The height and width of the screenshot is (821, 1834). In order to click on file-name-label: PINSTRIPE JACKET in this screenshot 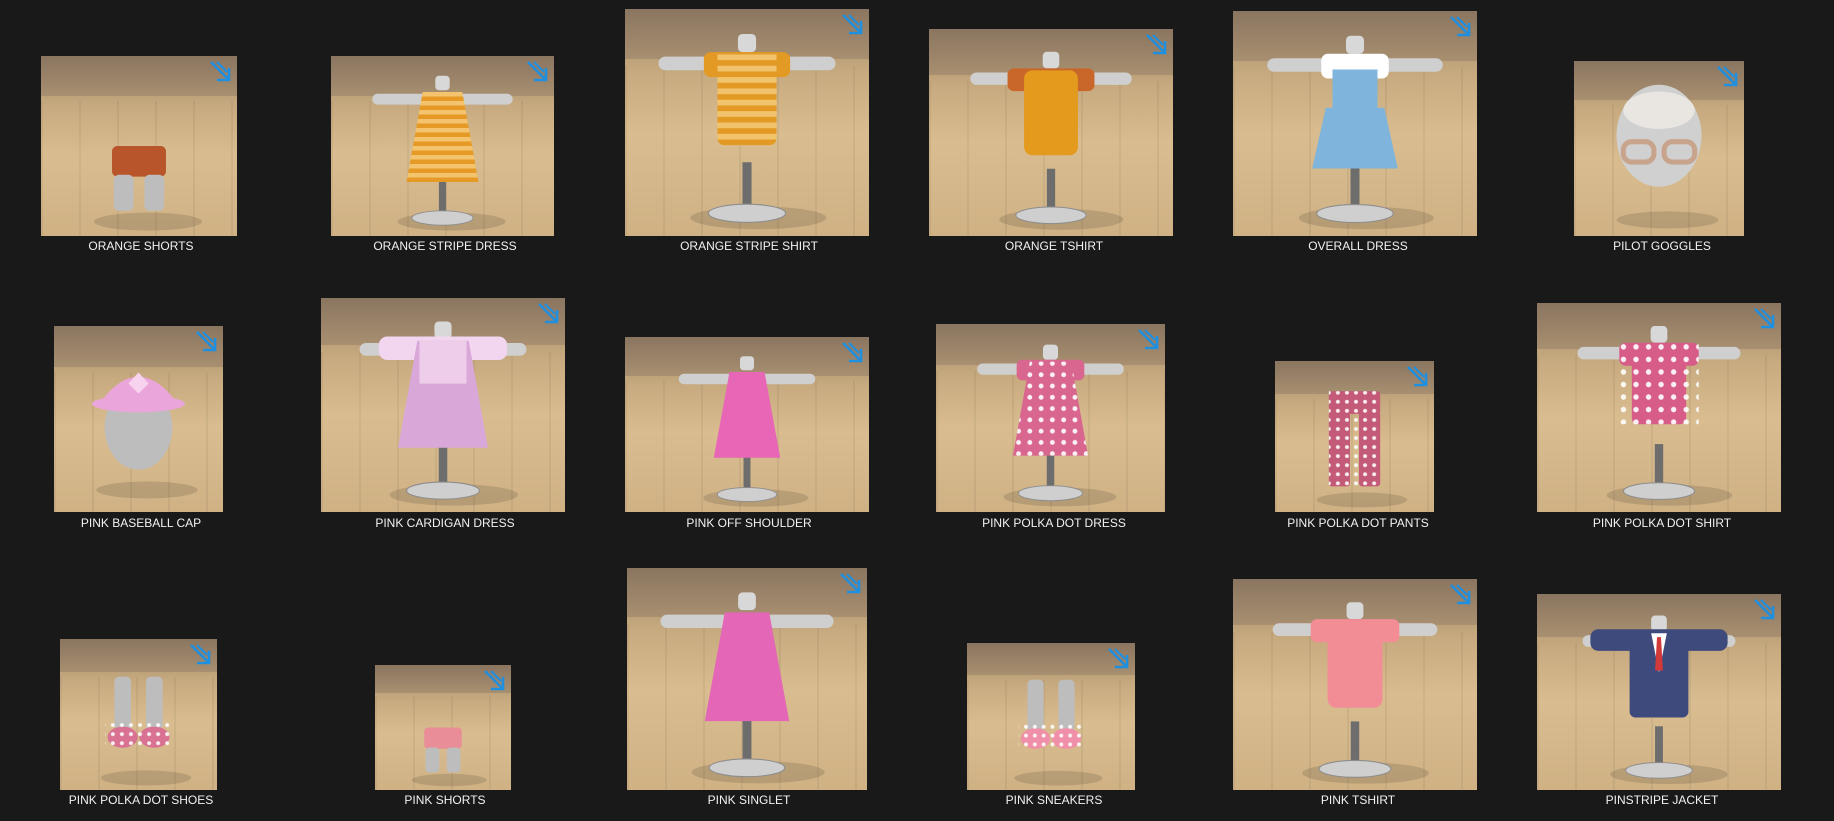, I will do `click(1662, 800)`.